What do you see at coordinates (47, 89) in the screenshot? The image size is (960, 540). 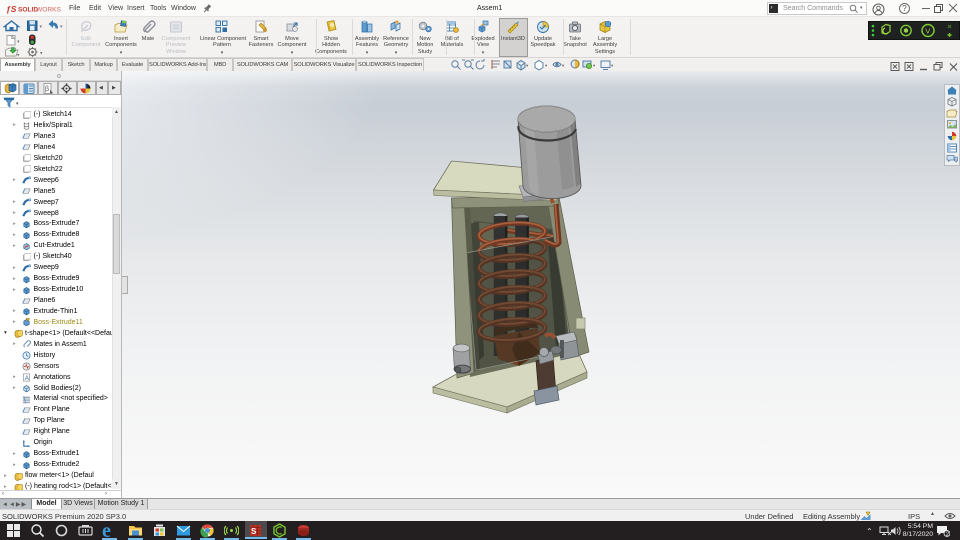 I see `svg-text: β` at bounding box center [47, 89].